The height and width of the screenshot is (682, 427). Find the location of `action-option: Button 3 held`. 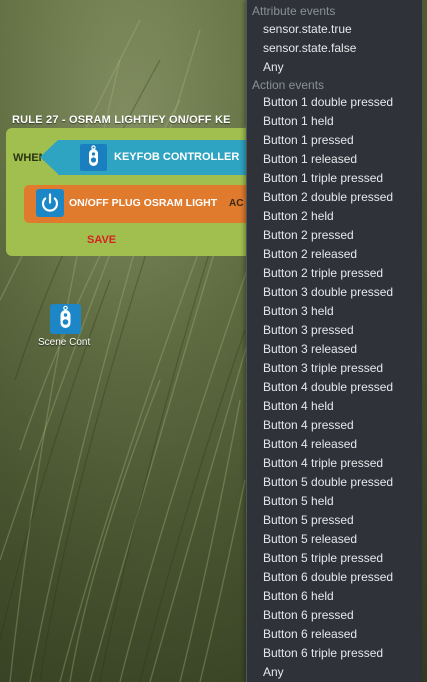

action-option: Button 3 held is located at coordinates (298, 311).